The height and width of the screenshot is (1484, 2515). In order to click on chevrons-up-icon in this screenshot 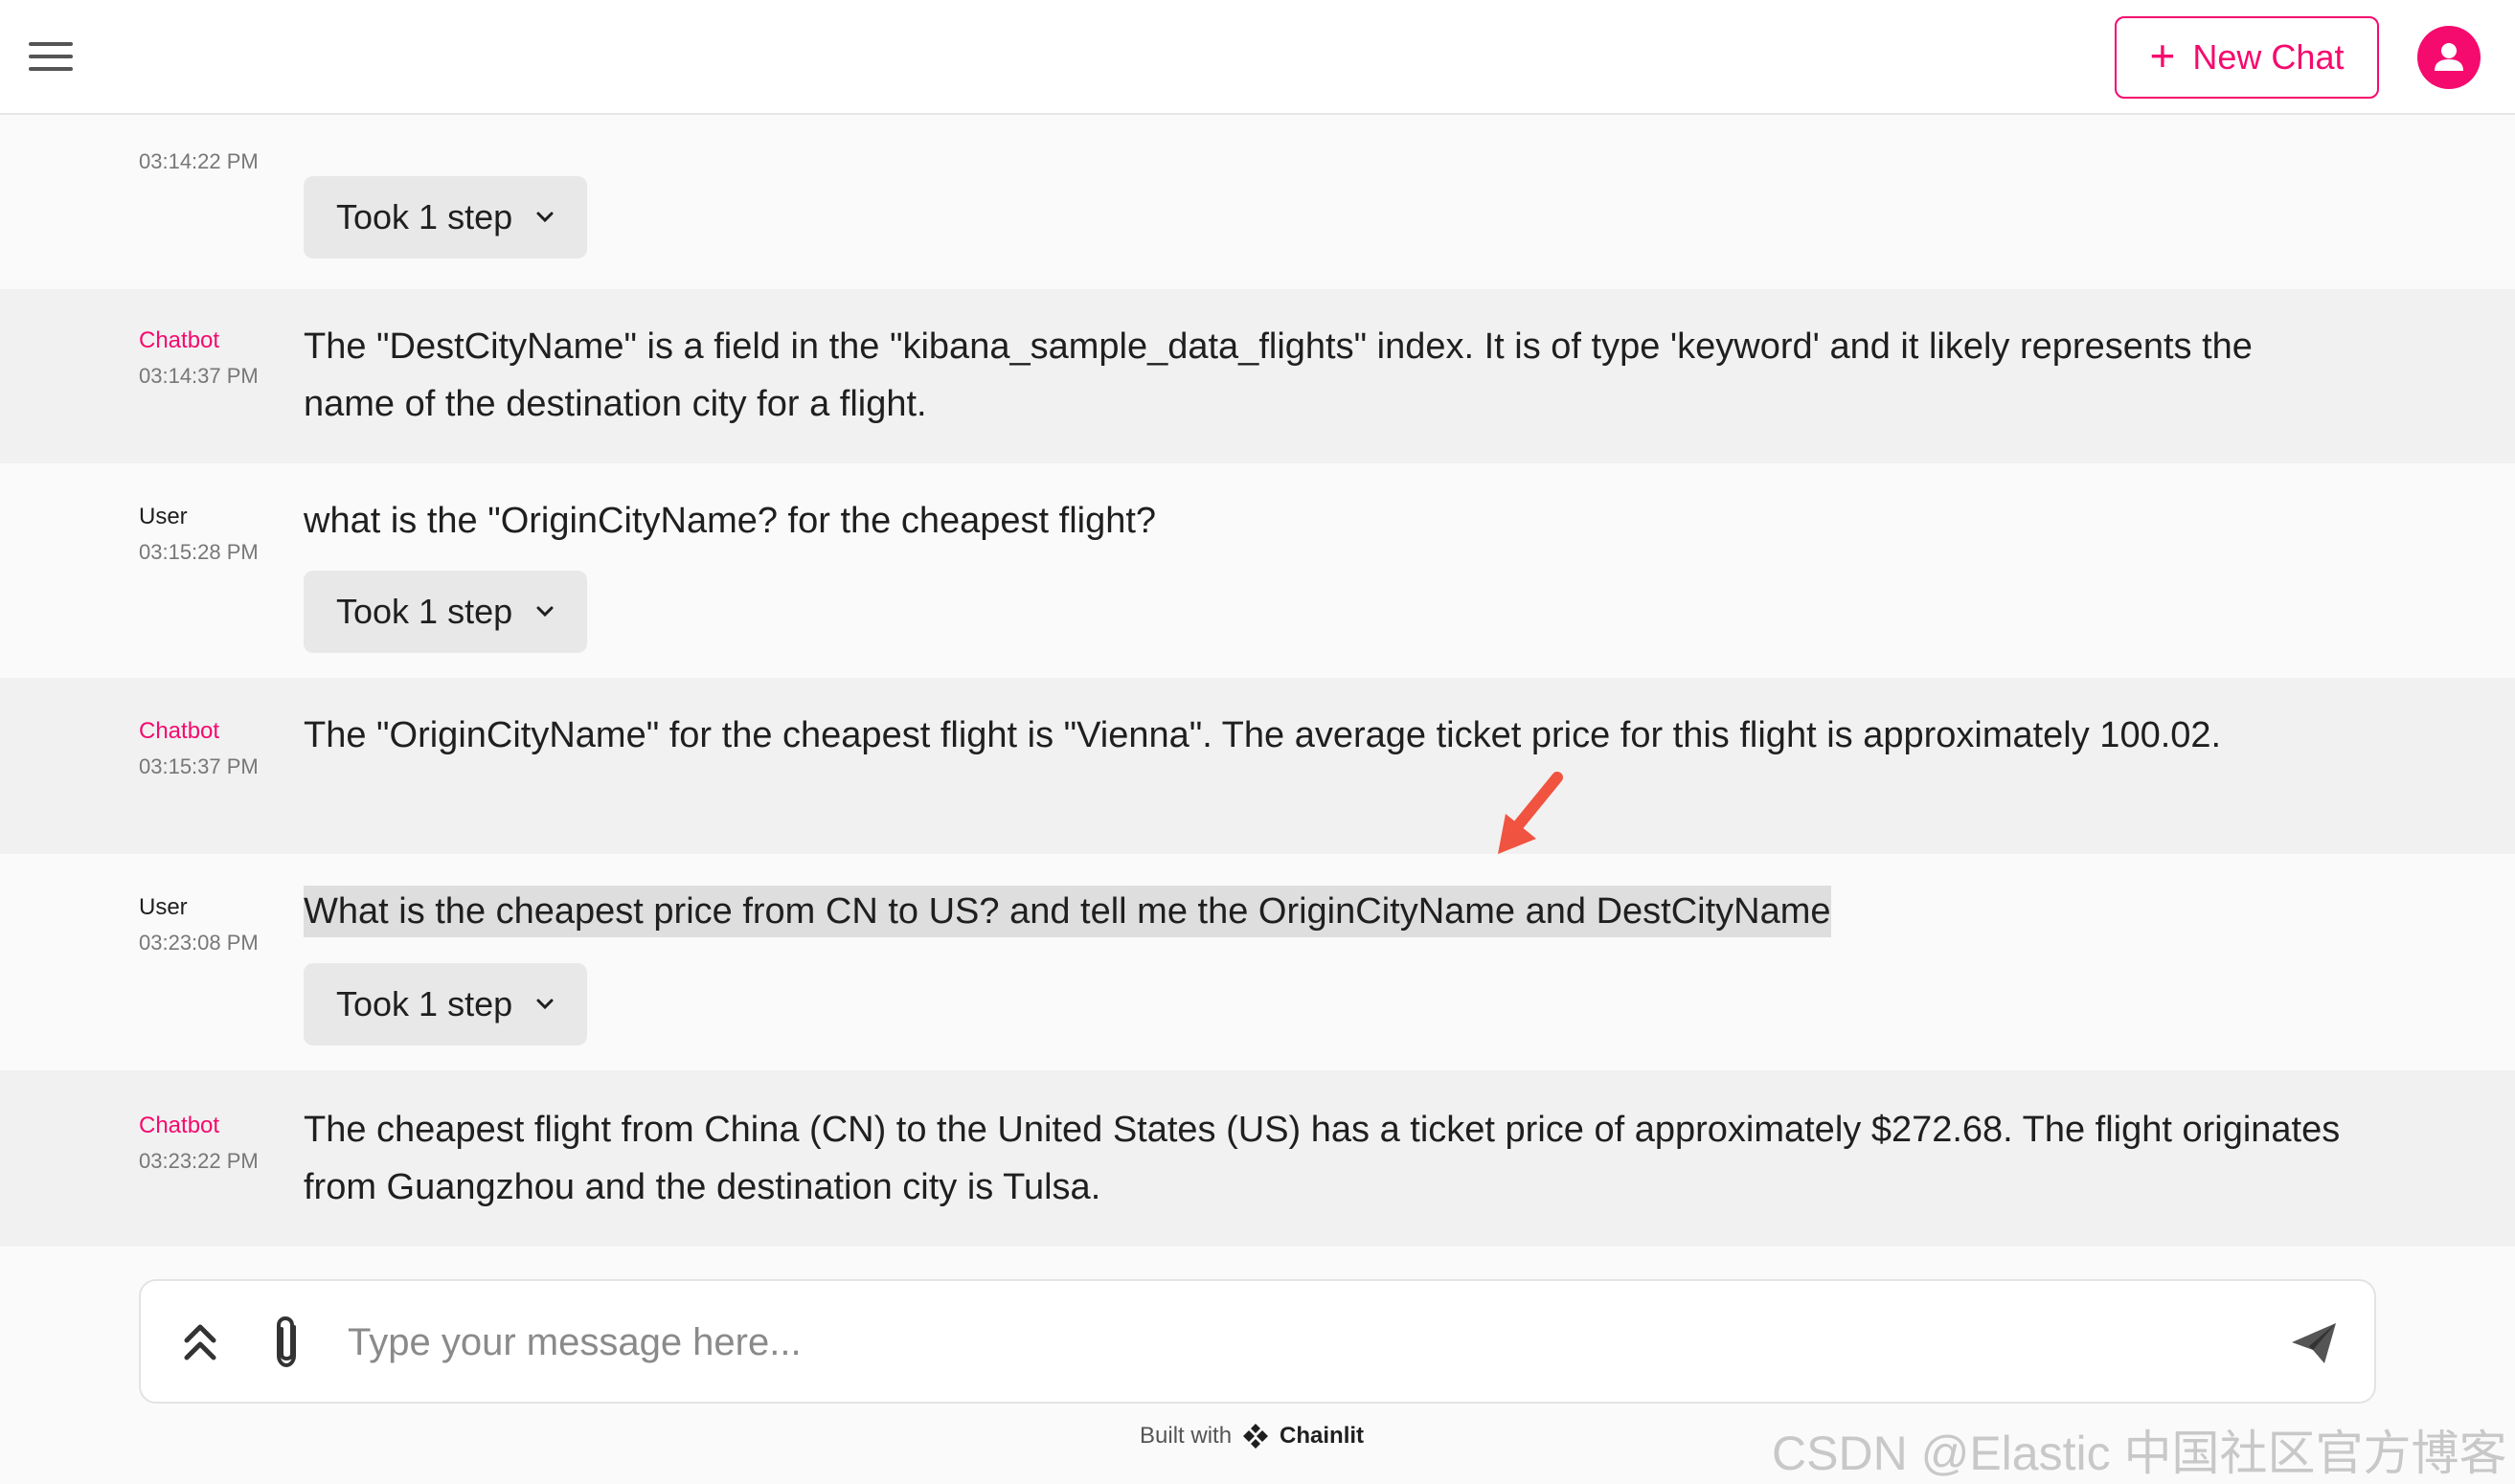, I will do `click(200, 1342)`.